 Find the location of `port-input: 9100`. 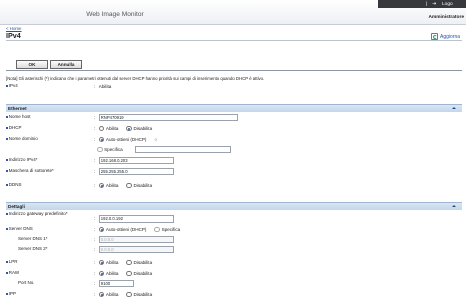

port-input: 9100 is located at coordinates (116, 283).